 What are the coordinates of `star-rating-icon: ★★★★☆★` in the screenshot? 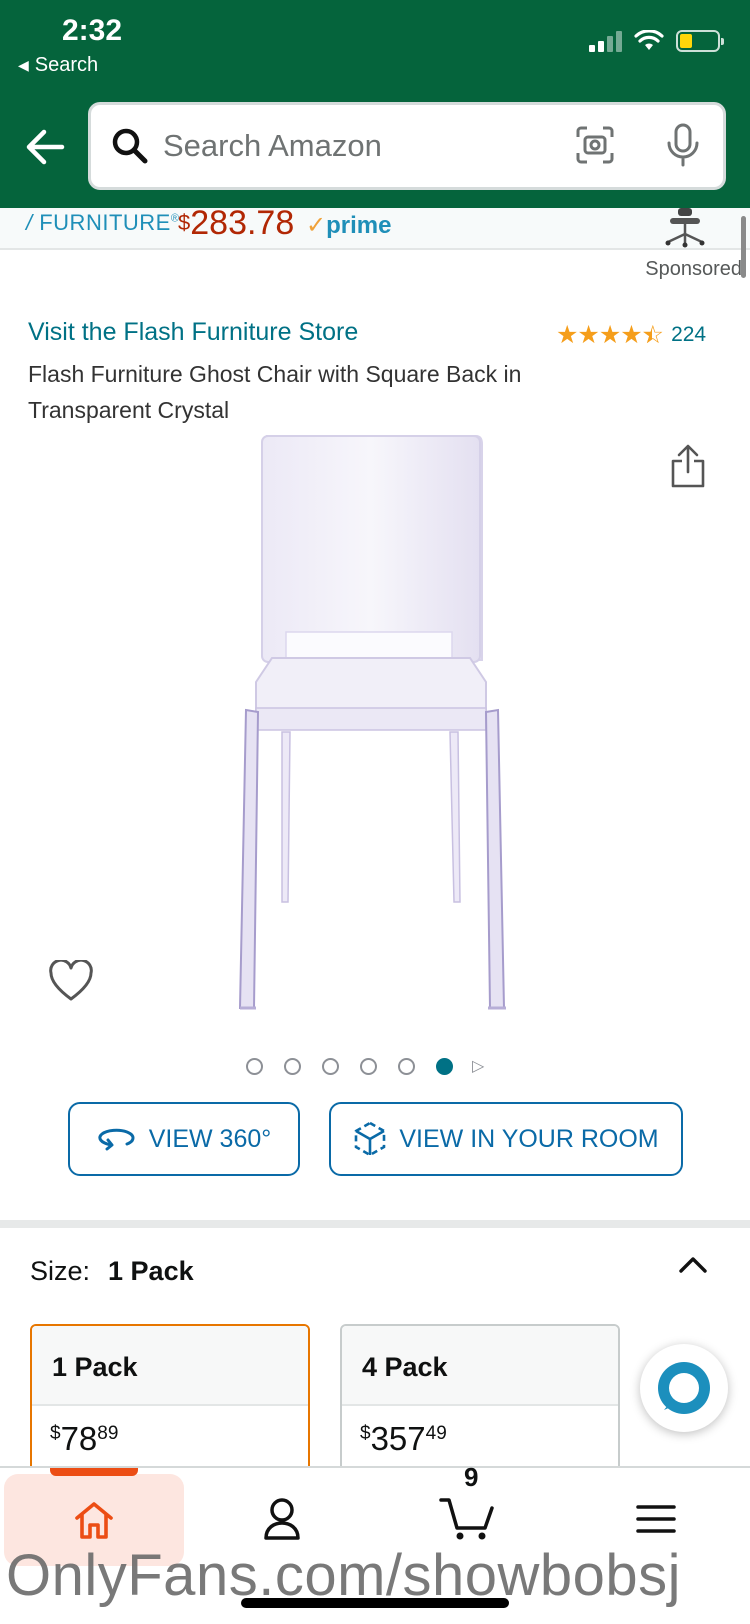 It's located at (610, 335).